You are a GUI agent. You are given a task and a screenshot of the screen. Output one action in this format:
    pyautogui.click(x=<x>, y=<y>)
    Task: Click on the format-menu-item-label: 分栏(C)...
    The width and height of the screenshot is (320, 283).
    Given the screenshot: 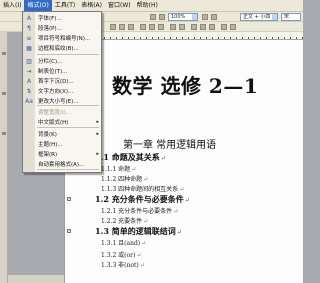 What is the action you would take?
    pyautogui.click(x=50, y=62)
    